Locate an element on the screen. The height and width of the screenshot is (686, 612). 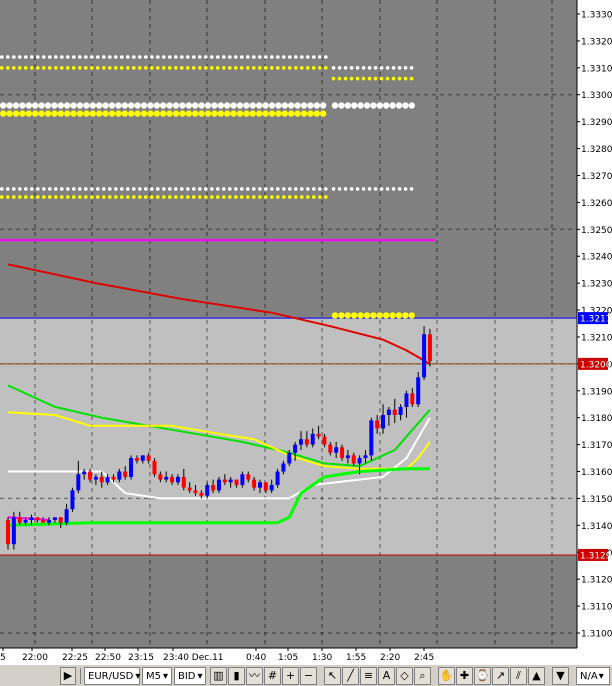
candle-button: ▮ is located at coordinates (236, 676).